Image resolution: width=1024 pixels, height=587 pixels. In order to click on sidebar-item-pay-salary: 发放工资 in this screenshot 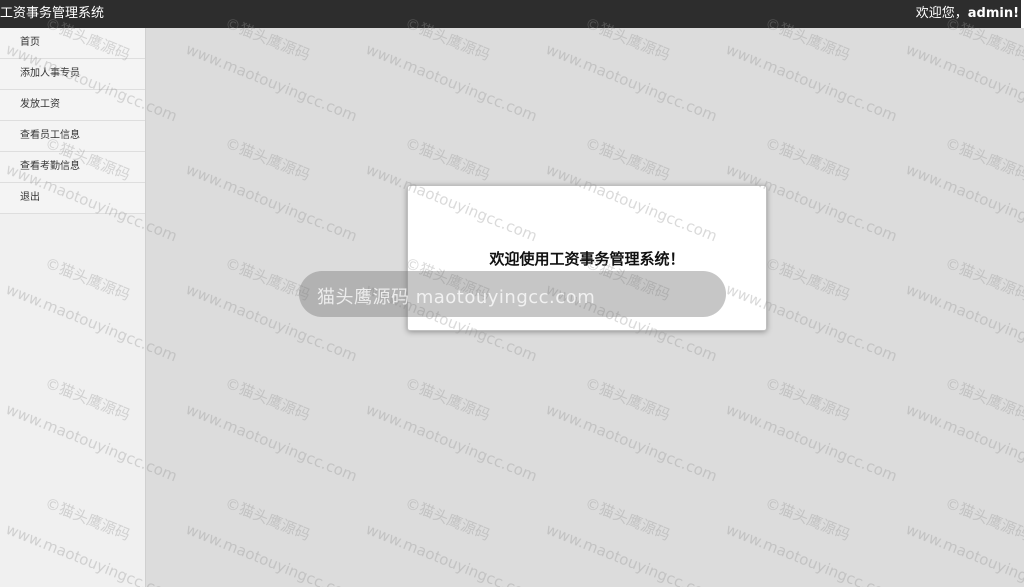, I will do `click(72, 105)`.